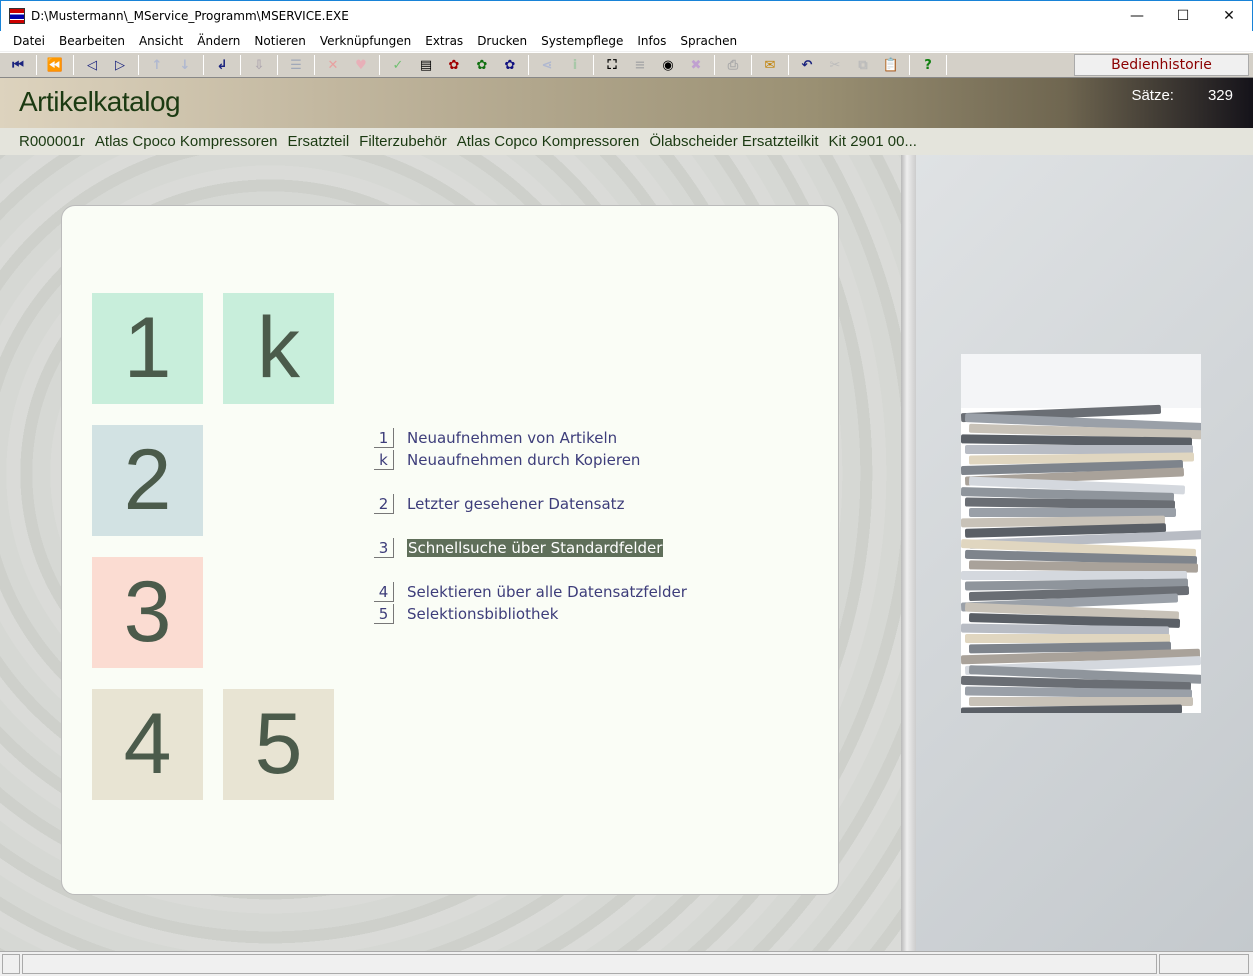 This screenshot has height=976, width=1253. What do you see at coordinates (1229, 16) in the screenshot?
I see `close-button: ✕` at bounding box center [1229, 16].